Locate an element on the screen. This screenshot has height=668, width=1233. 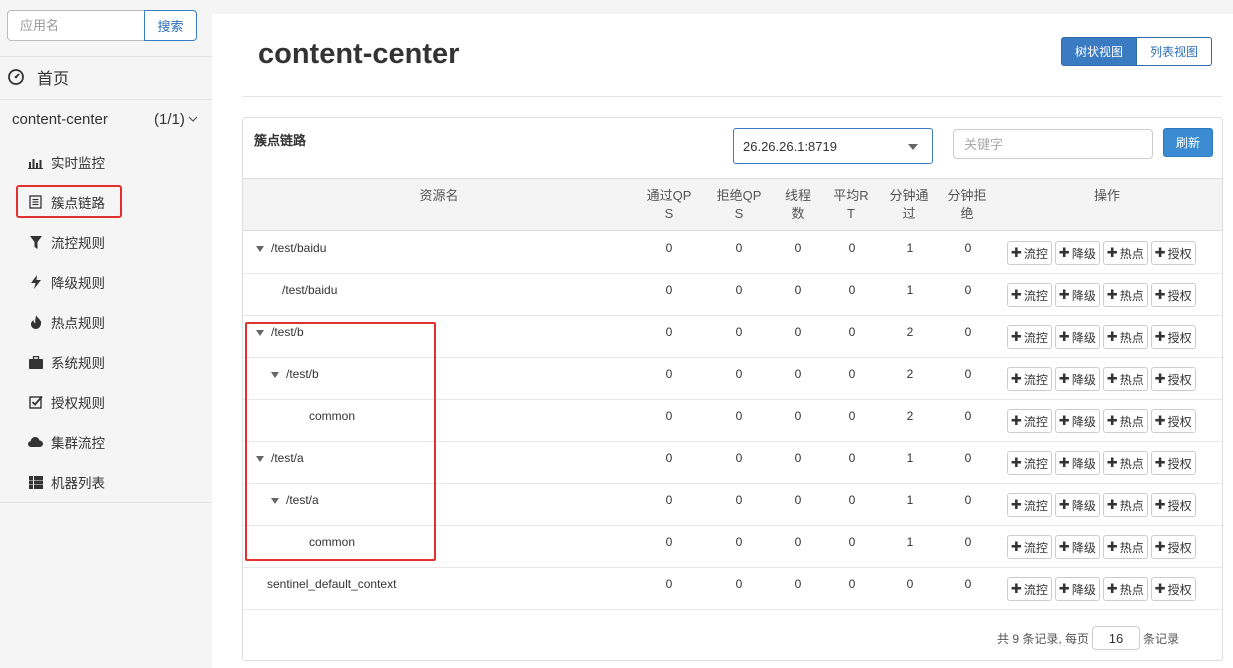
caret-down-icon is located at coordinates (260, 249).